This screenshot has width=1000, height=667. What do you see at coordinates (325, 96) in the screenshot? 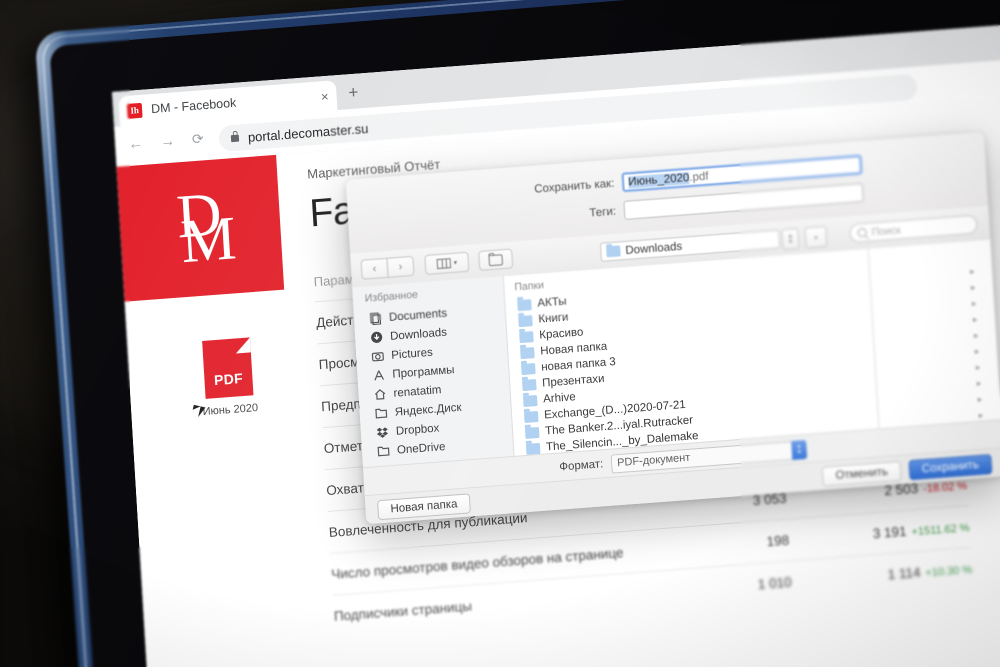
I see `tab-close-icon: ×` at bounding box center [325, 96].